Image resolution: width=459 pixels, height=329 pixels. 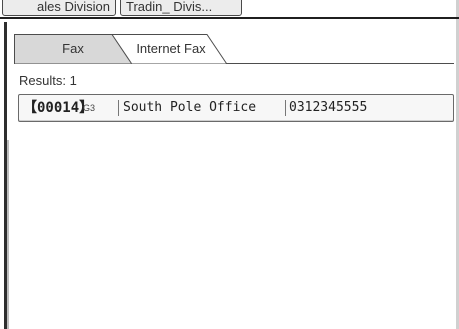 I want to click on tab-fax-label: Fax, so click(x=73, y=48).